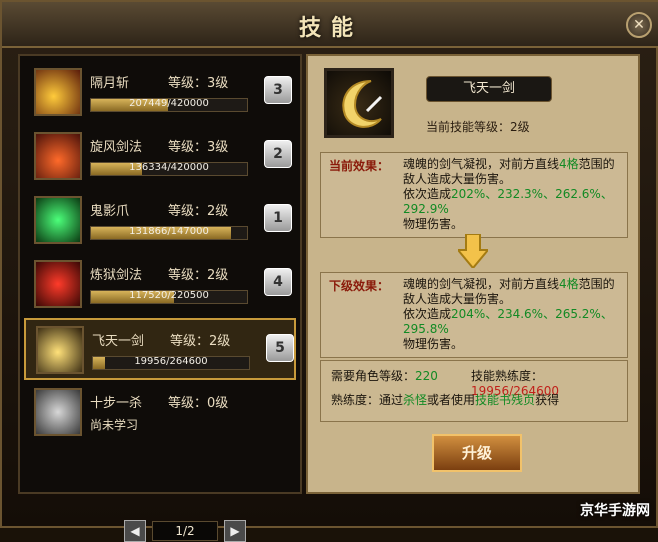  Describe the element at coordinates (160, 349) in the screenshot. I see `skill-row-feitianyijian: 飞天一剑 等级：2级 19956/264600 5` at that location.